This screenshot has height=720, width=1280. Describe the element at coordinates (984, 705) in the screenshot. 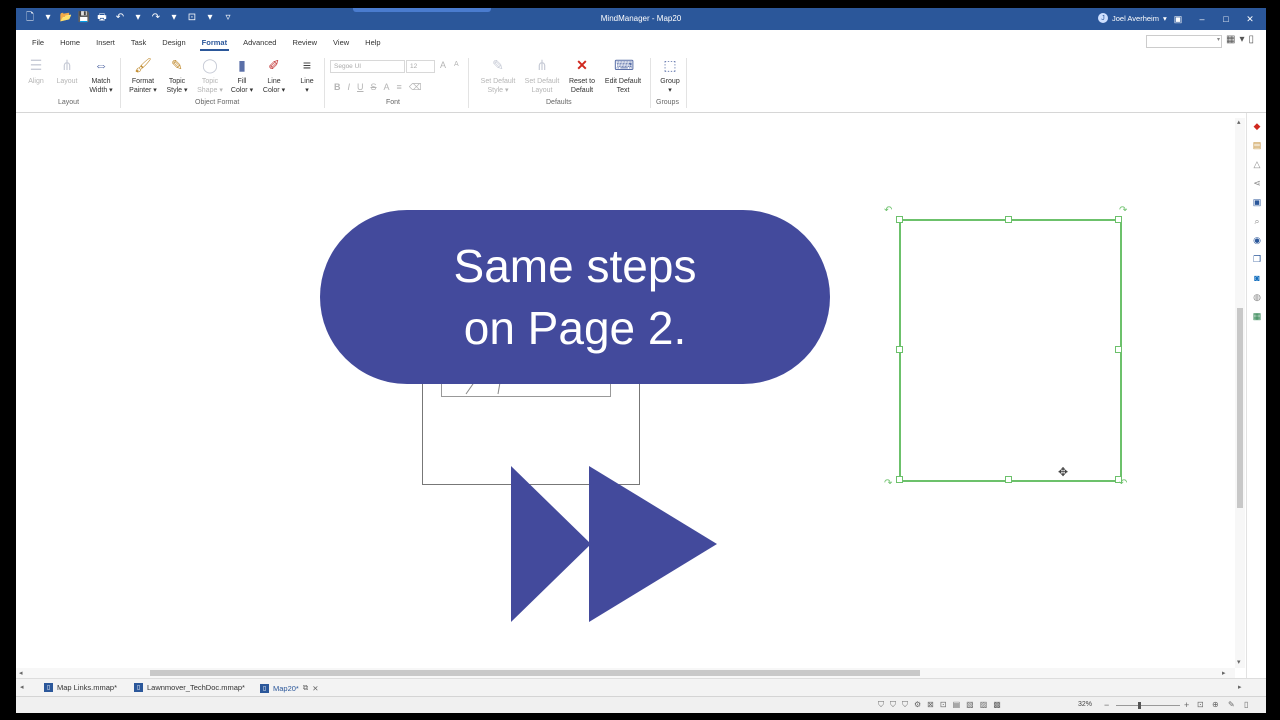

I see `index-icon: ▨` at that location.